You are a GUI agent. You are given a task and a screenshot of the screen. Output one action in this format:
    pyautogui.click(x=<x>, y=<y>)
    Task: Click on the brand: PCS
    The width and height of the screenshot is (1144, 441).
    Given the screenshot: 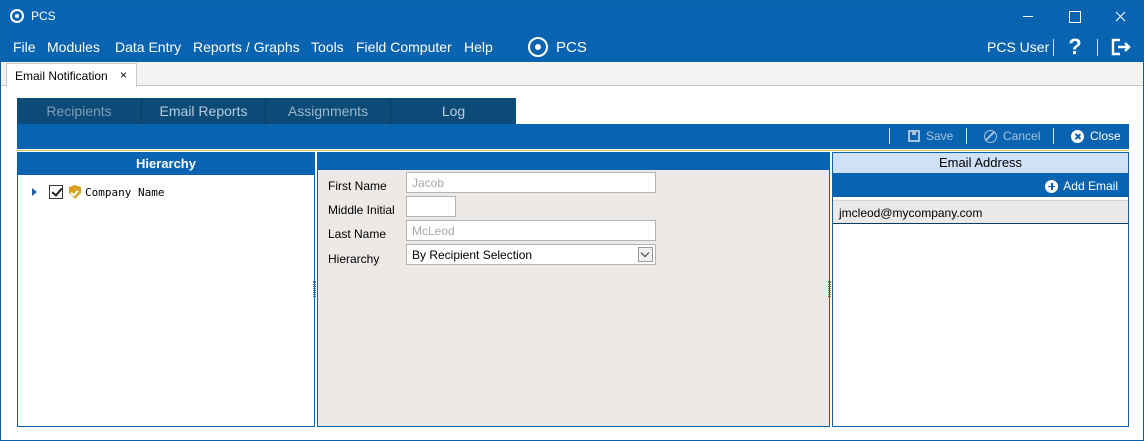 What is the action you would take?
    pyautogui.click(x=557, y=47)
    